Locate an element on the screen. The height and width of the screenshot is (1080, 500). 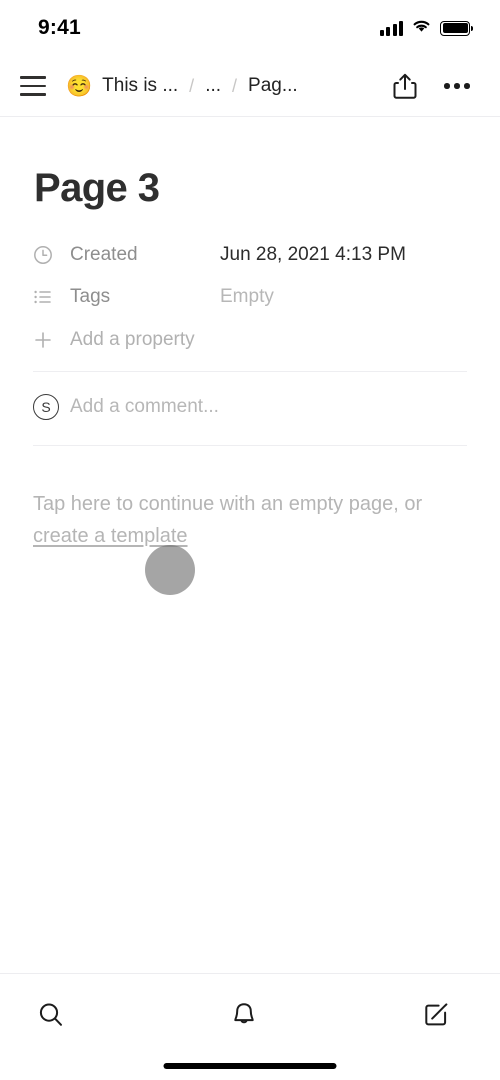
cellular-signal-icon is located at coordinates (391, 28).